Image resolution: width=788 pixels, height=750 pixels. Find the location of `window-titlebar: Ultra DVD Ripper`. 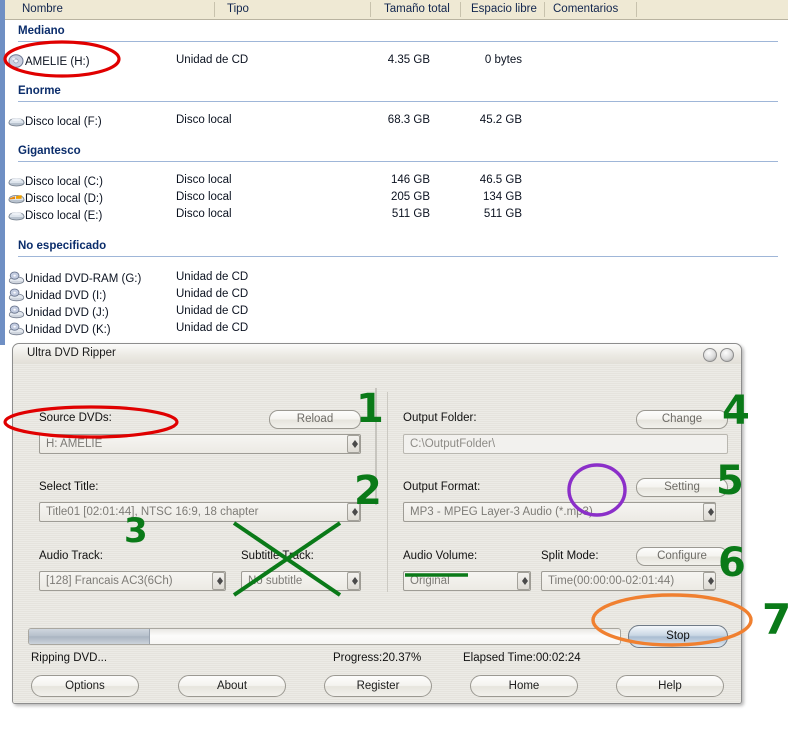

window-titlebar: Ultra DVD Ripper is located at coordinates (377, 354).